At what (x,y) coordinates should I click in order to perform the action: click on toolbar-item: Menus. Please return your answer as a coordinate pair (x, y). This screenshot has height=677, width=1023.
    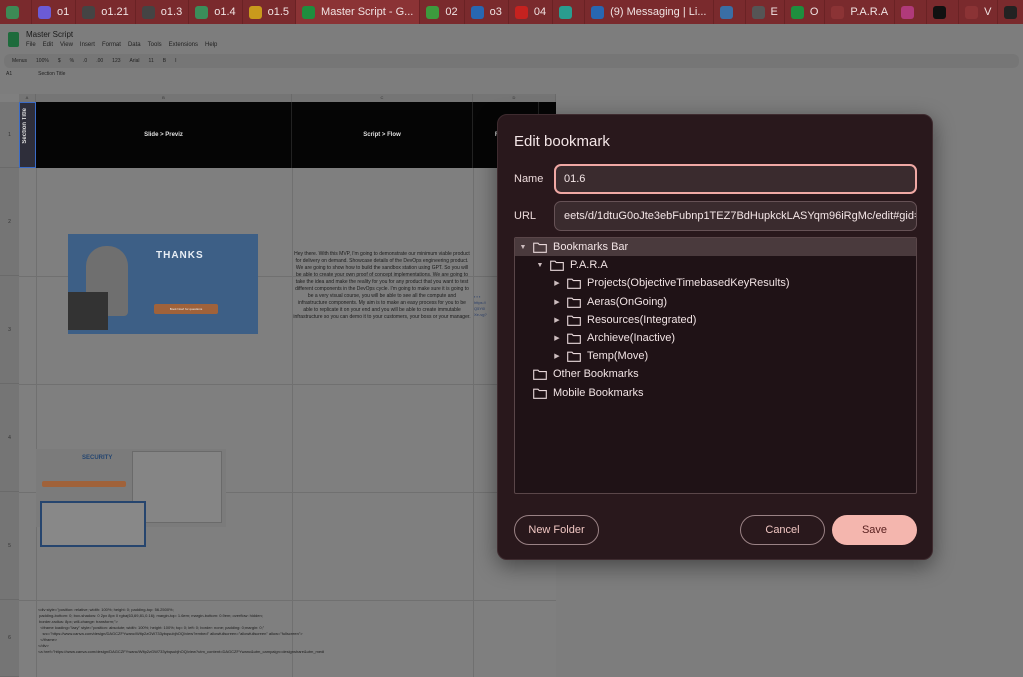
    Looking at the image, I should click on (19, 61).